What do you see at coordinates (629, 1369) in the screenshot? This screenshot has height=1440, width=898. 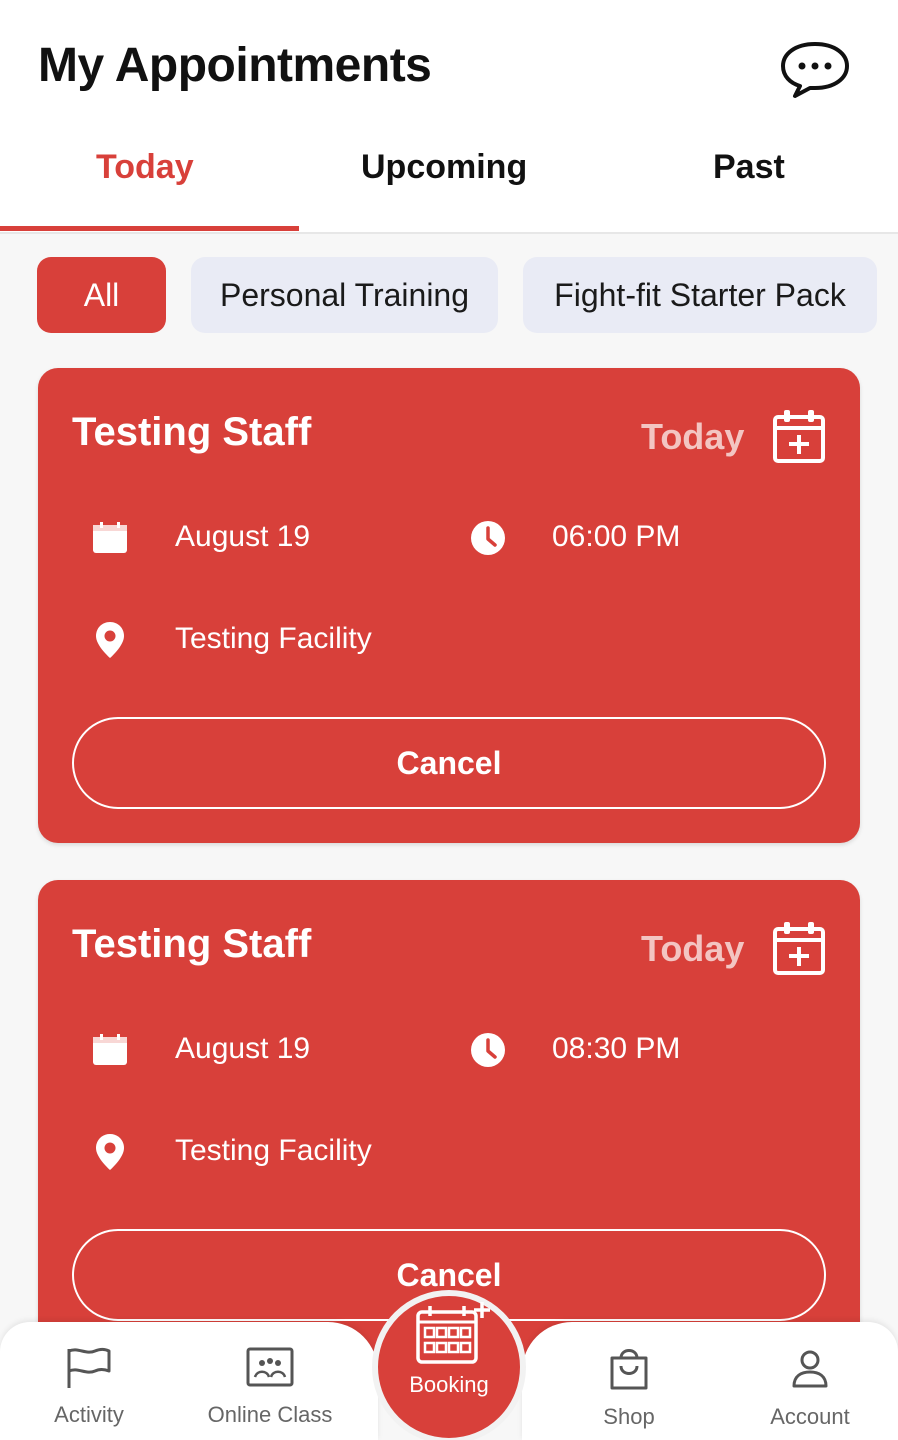 I see `shopping-bag-icon` at bounding box center [629, 1369].